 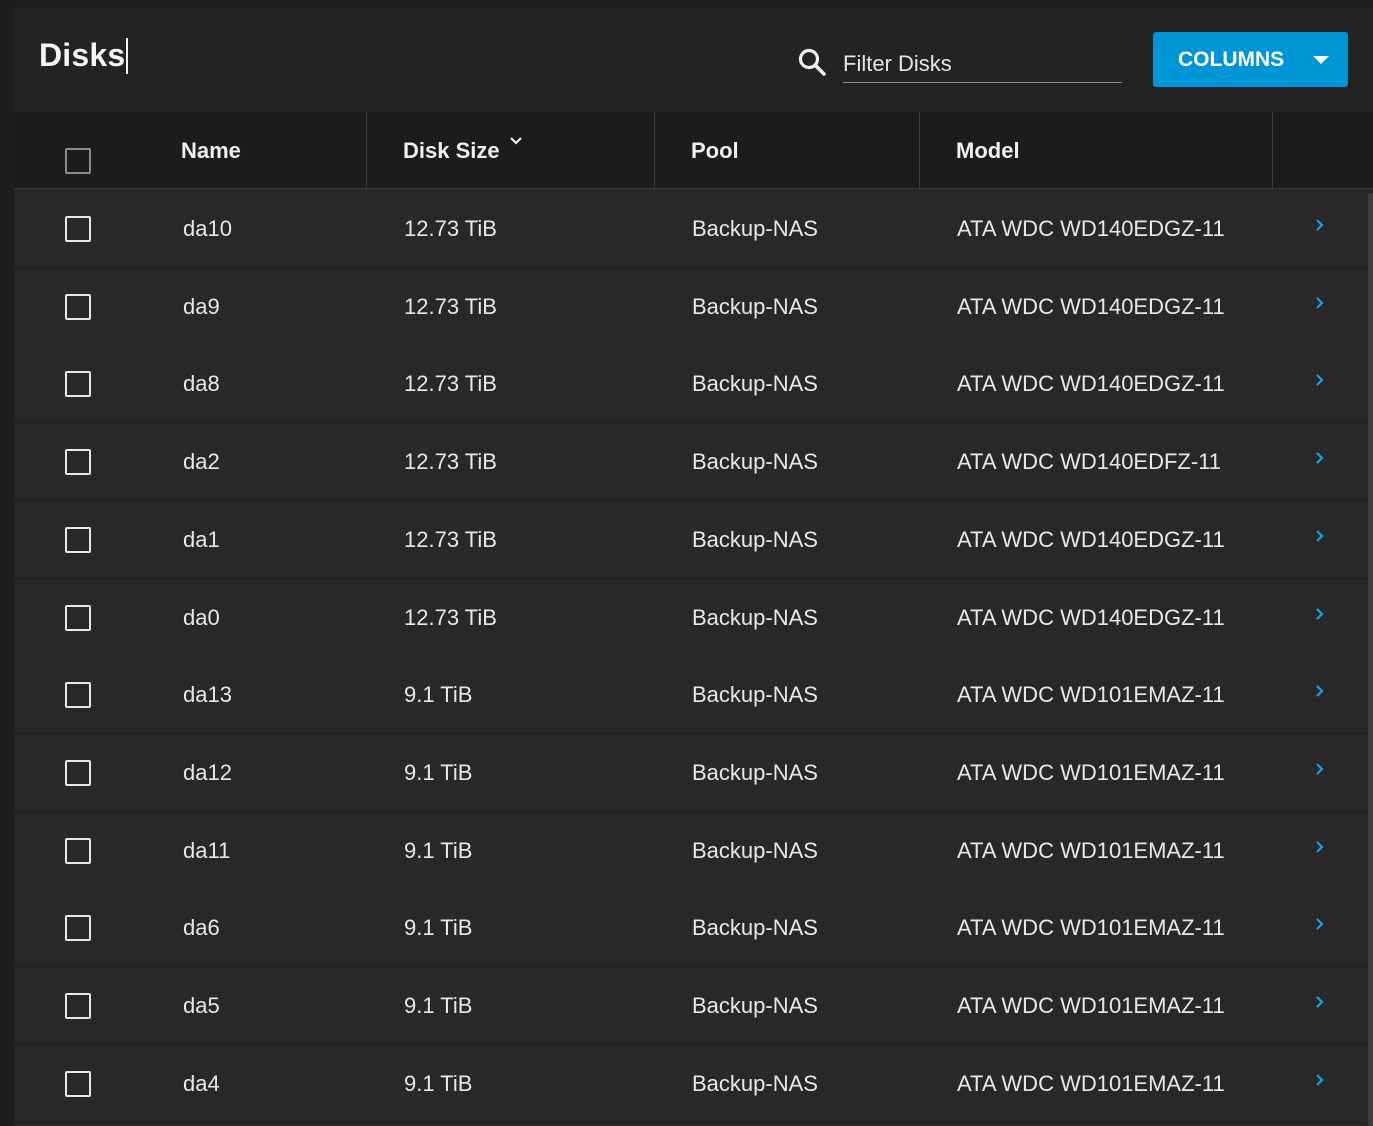 What do you see at coordinates (201, 1005) in the screenshot?
I see `cell-name: da5` at bounding box center [201, 1005].